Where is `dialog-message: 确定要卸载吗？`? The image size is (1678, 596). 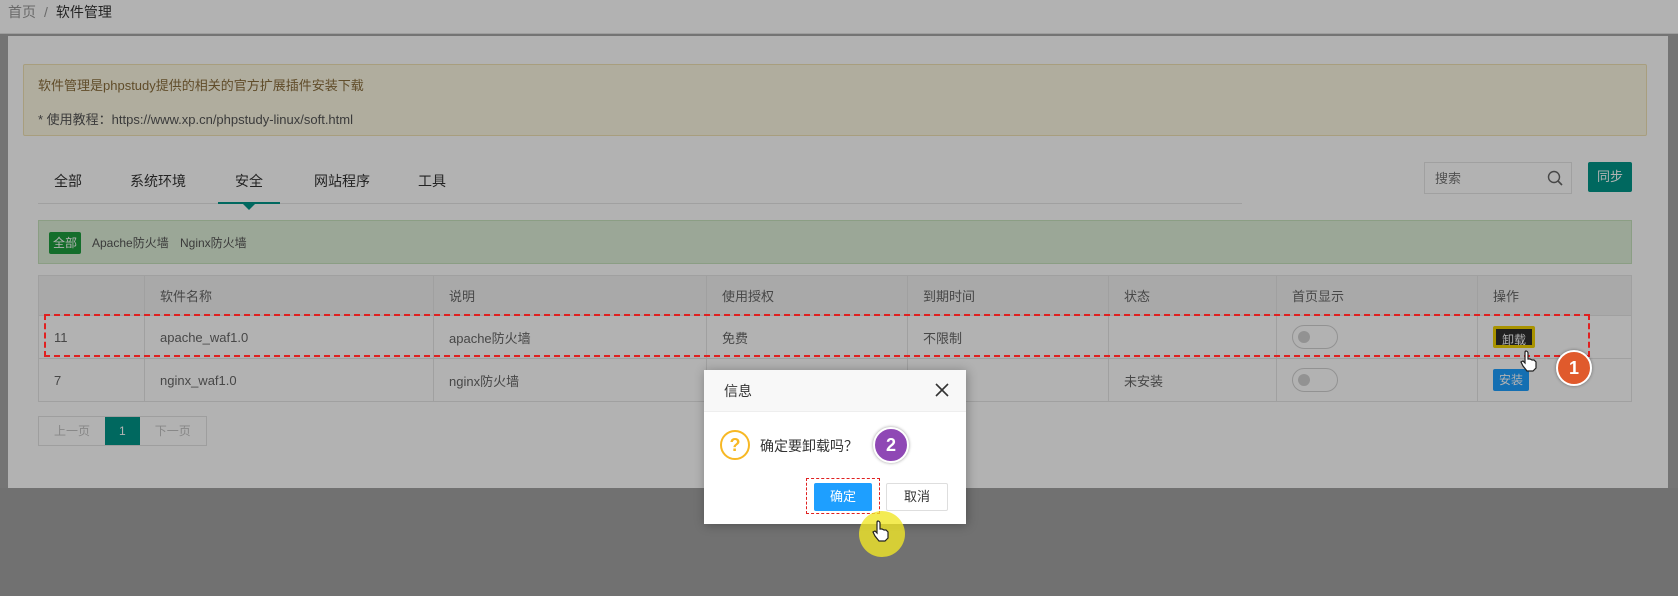 dialog-message: 确定要卸载吗？ is located at coordinates (809, 446).